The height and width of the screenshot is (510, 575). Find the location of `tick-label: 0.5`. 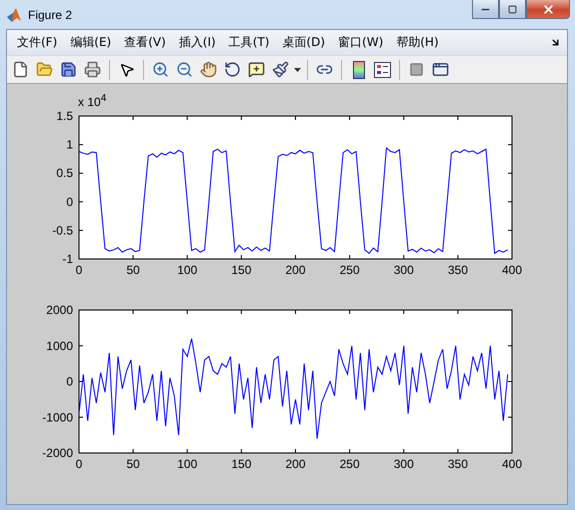

tick-label: 0.5 is located at coordinates (64, 173).